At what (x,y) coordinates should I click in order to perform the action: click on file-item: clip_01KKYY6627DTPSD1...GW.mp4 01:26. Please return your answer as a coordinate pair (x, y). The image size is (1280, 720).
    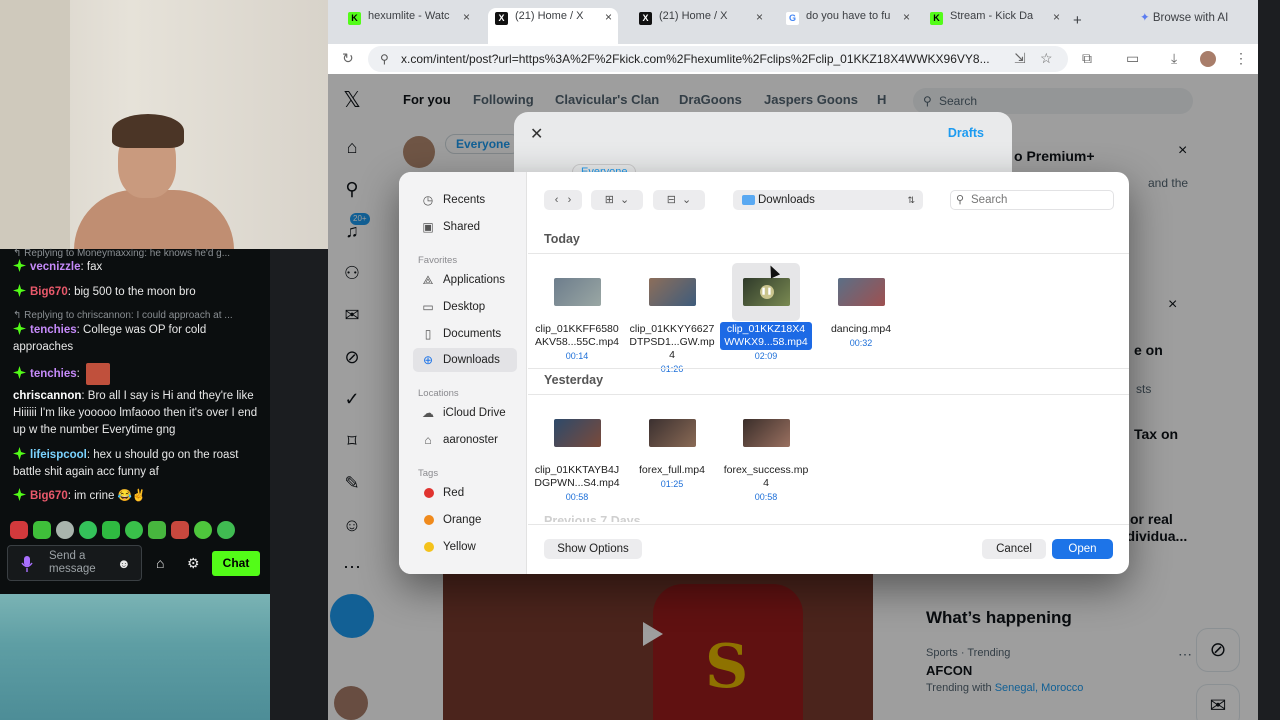
    Looking at the image, I should click on (672, 326).